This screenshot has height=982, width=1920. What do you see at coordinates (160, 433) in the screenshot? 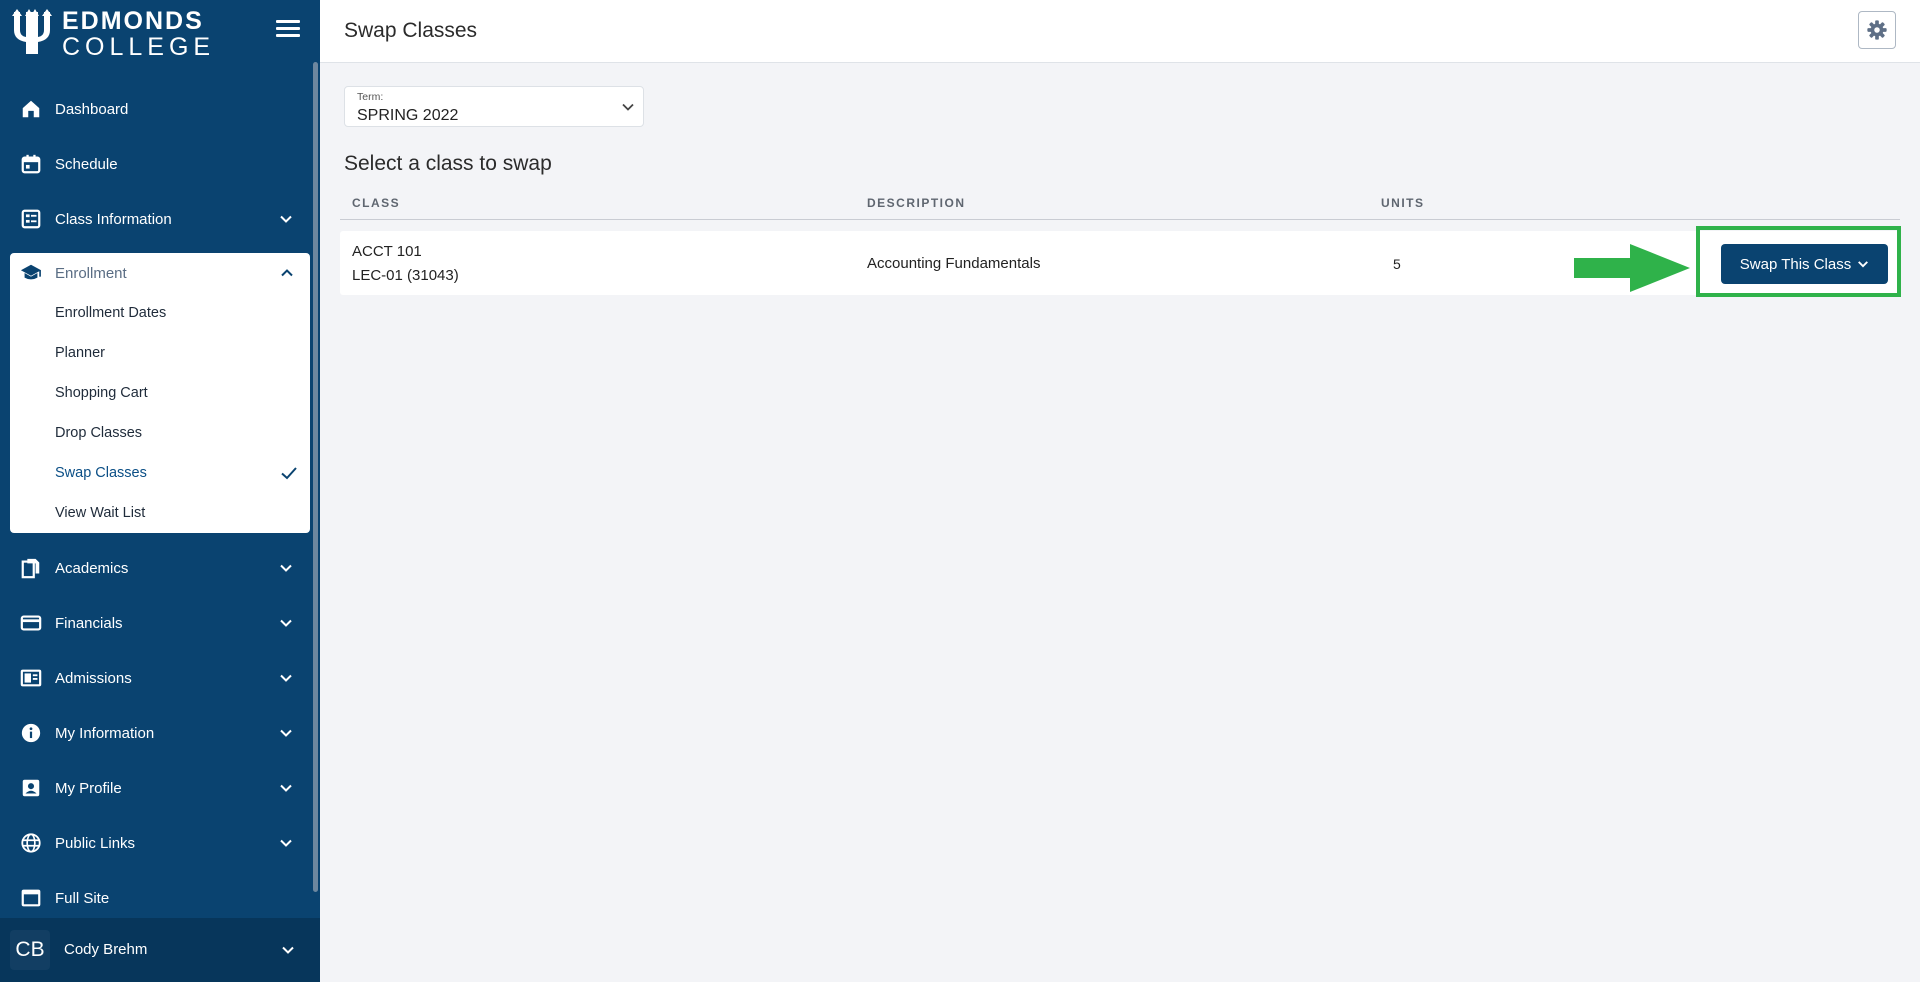
I see `sidebar-subitem-drop-classes: Drop Classes` at bounding box center [160, 433].